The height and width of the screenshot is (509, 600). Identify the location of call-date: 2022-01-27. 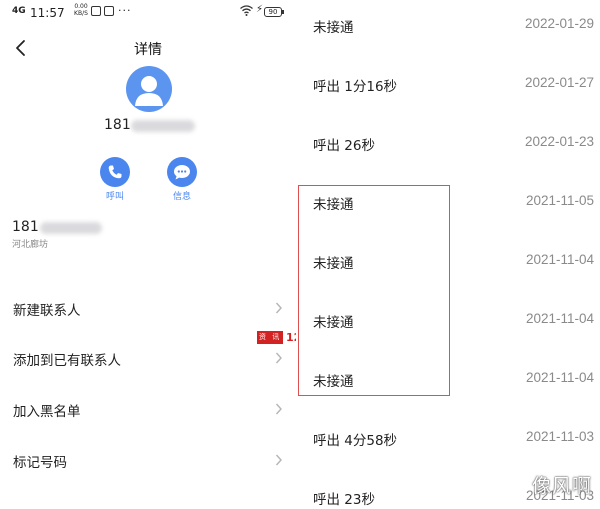
(559, 82).